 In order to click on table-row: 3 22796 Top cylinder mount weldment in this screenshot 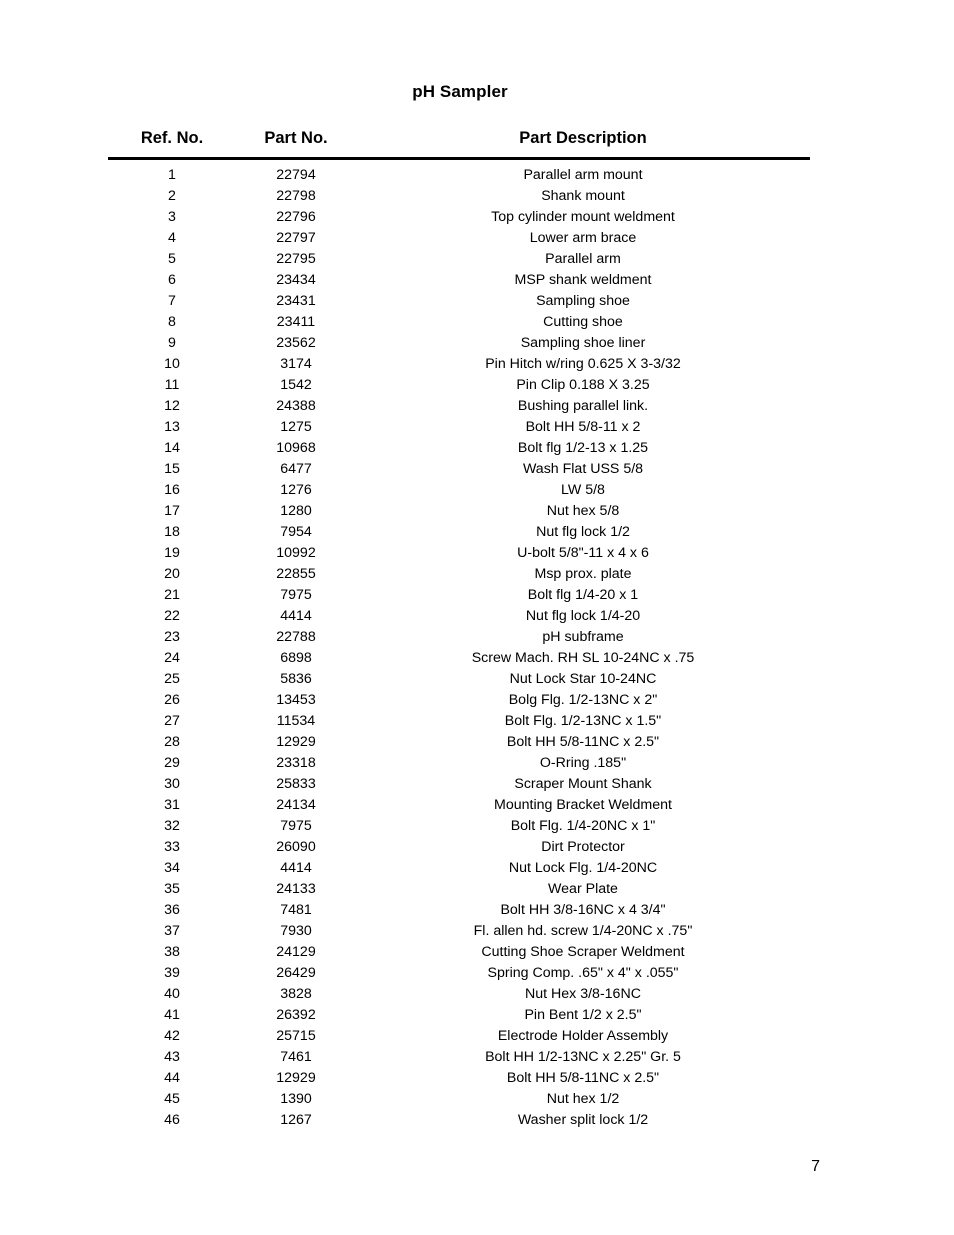, I will do `click(459, 217)`.